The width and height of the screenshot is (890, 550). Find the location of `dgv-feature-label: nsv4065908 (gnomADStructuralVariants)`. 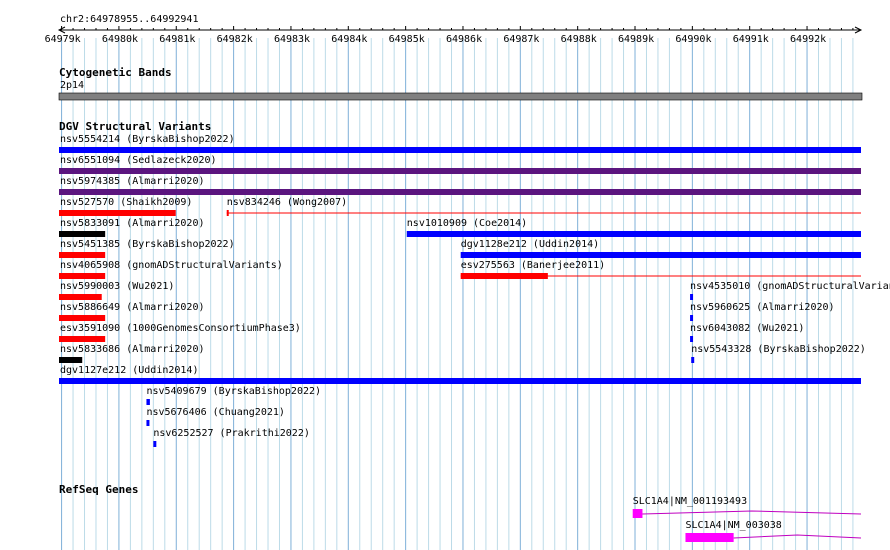

dgv-feature-label: nsv4065908 (gnomADStructuralVariants) is located at coordinates (171, 266).